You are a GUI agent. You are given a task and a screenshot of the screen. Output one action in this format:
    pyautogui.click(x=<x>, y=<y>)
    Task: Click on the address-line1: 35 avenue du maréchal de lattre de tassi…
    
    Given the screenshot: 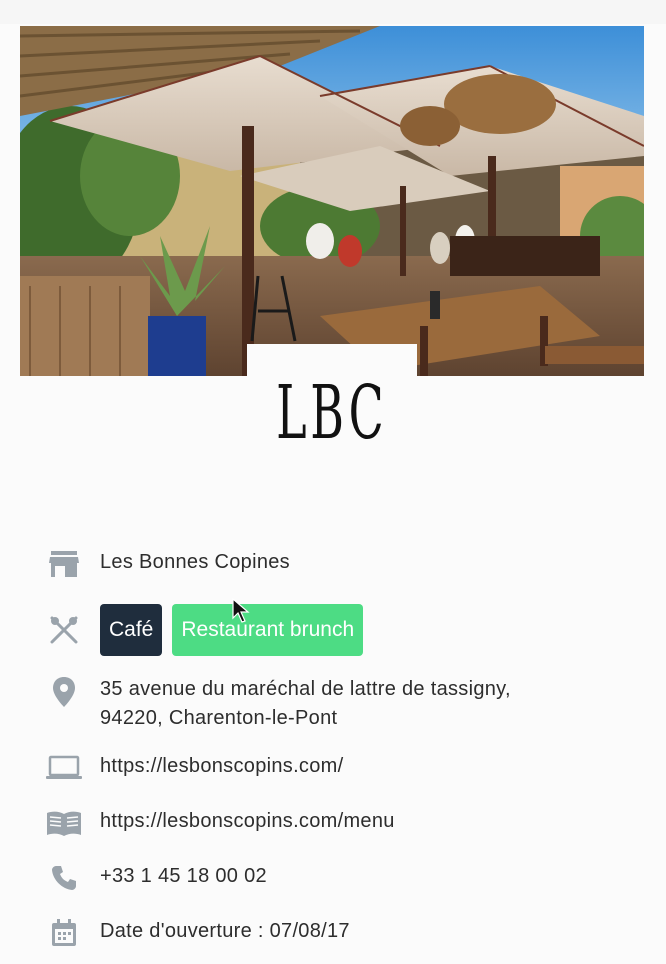 What is the action you would take?
    pyautogui.click(x=305, y=689)
    